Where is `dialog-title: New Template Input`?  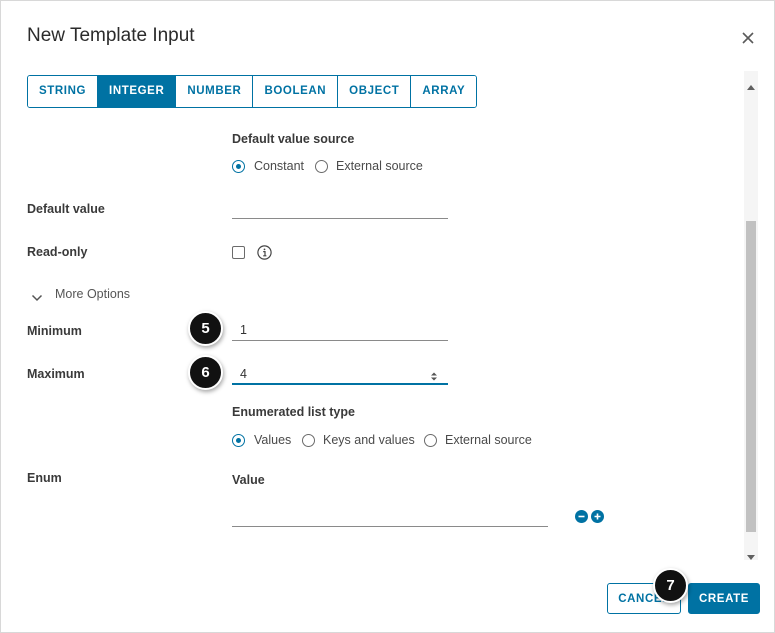
dialog-title: New Template Input is located at coordinates (111, 35).